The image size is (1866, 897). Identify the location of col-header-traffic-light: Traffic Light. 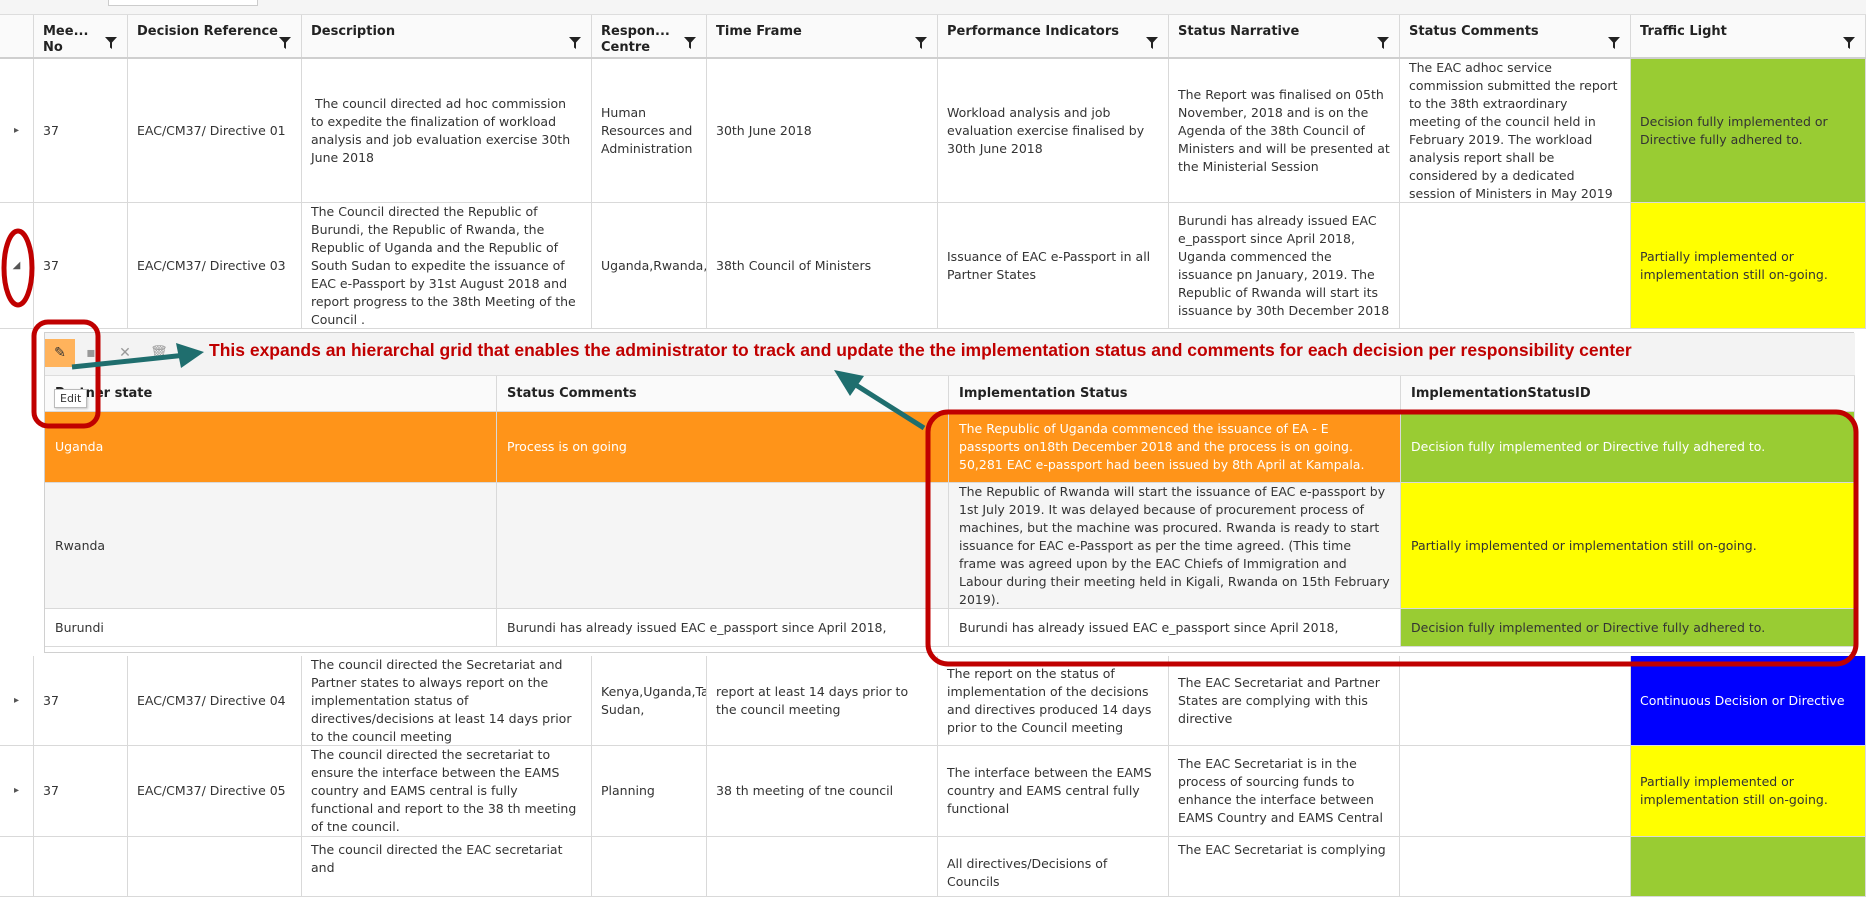
(1748, 36).